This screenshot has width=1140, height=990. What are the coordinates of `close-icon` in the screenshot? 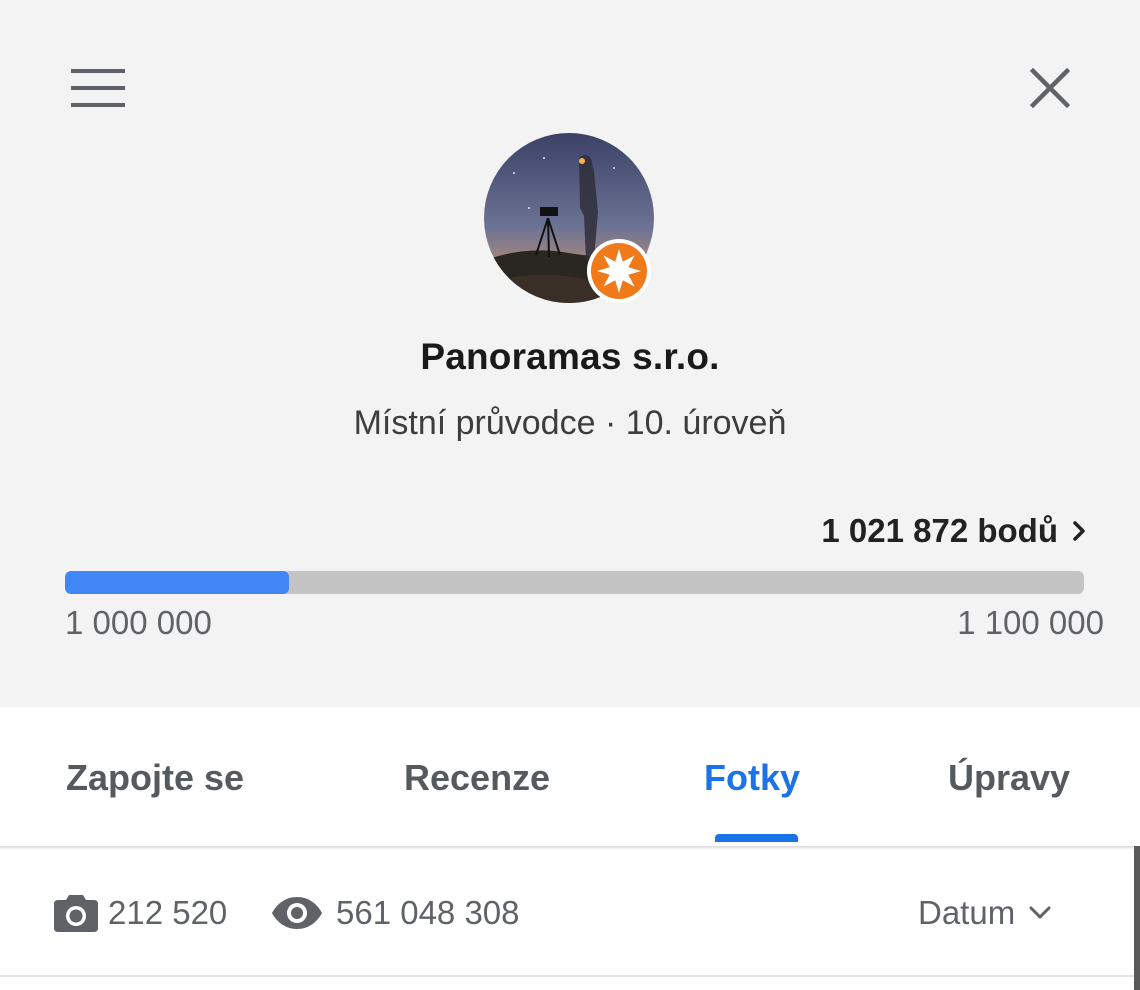 It's located at (1050, 88).